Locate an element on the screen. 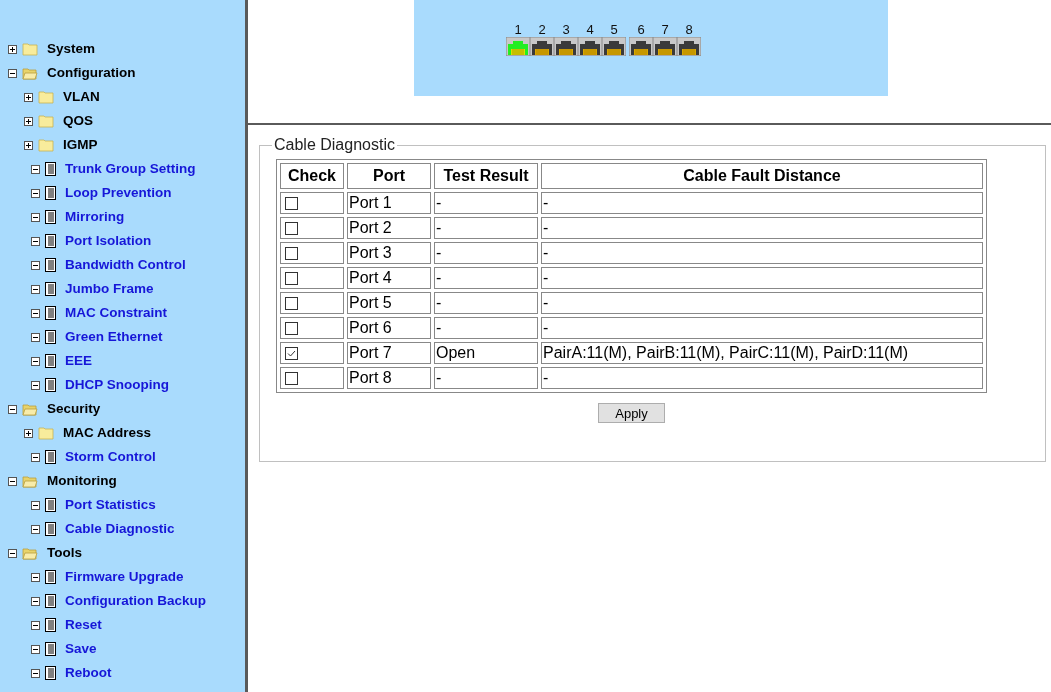  menu-link: Bandwidth Control is located at coordinates (125, 265).